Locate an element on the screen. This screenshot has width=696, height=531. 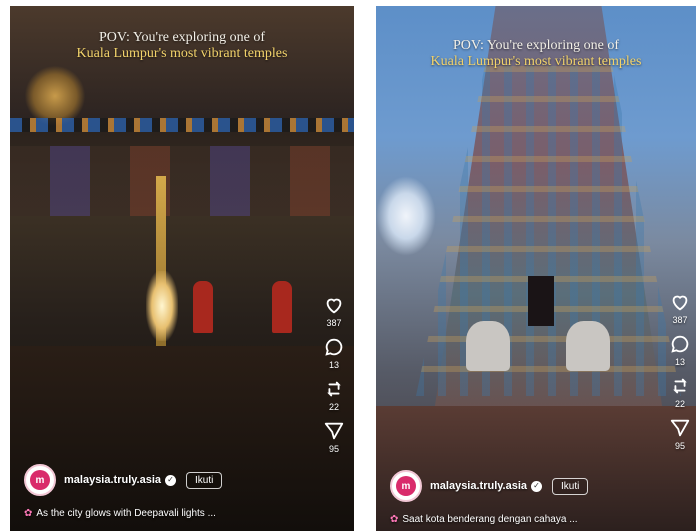
horse-statue-right is located at coordinates (588, 346).